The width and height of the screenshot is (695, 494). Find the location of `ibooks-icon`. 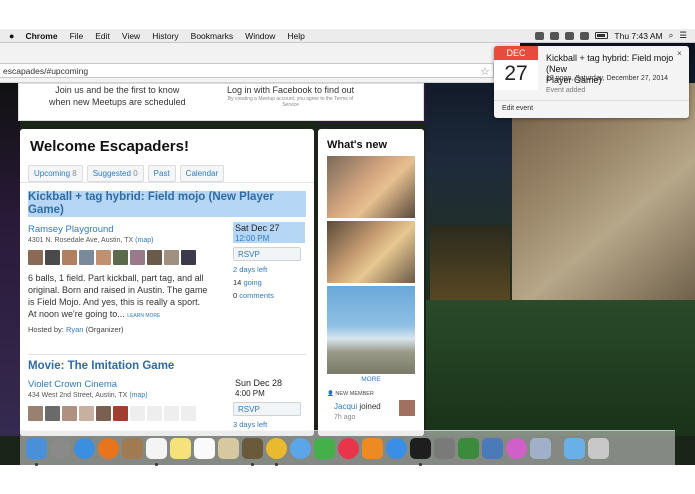

ibooks-icon is located at coordinates (372, 448).